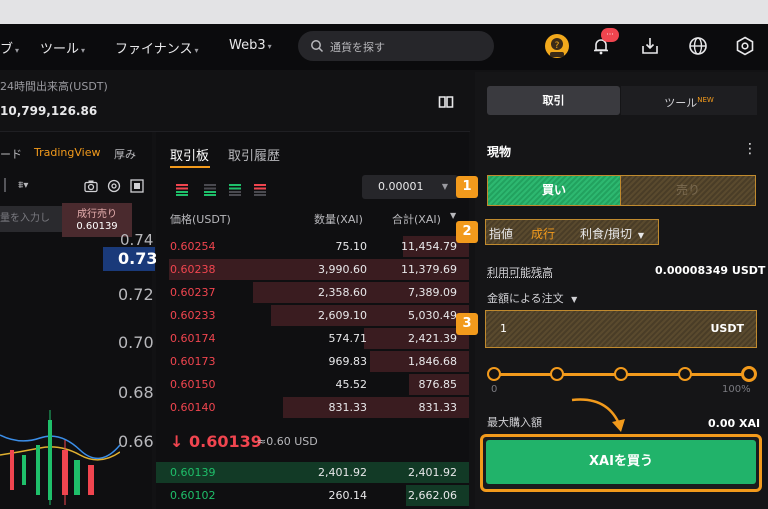  Describe the element at coordinates (312, 246) in the screenshot. I see `ask-row: 0.60254 75.10 11,454.79` at that location.